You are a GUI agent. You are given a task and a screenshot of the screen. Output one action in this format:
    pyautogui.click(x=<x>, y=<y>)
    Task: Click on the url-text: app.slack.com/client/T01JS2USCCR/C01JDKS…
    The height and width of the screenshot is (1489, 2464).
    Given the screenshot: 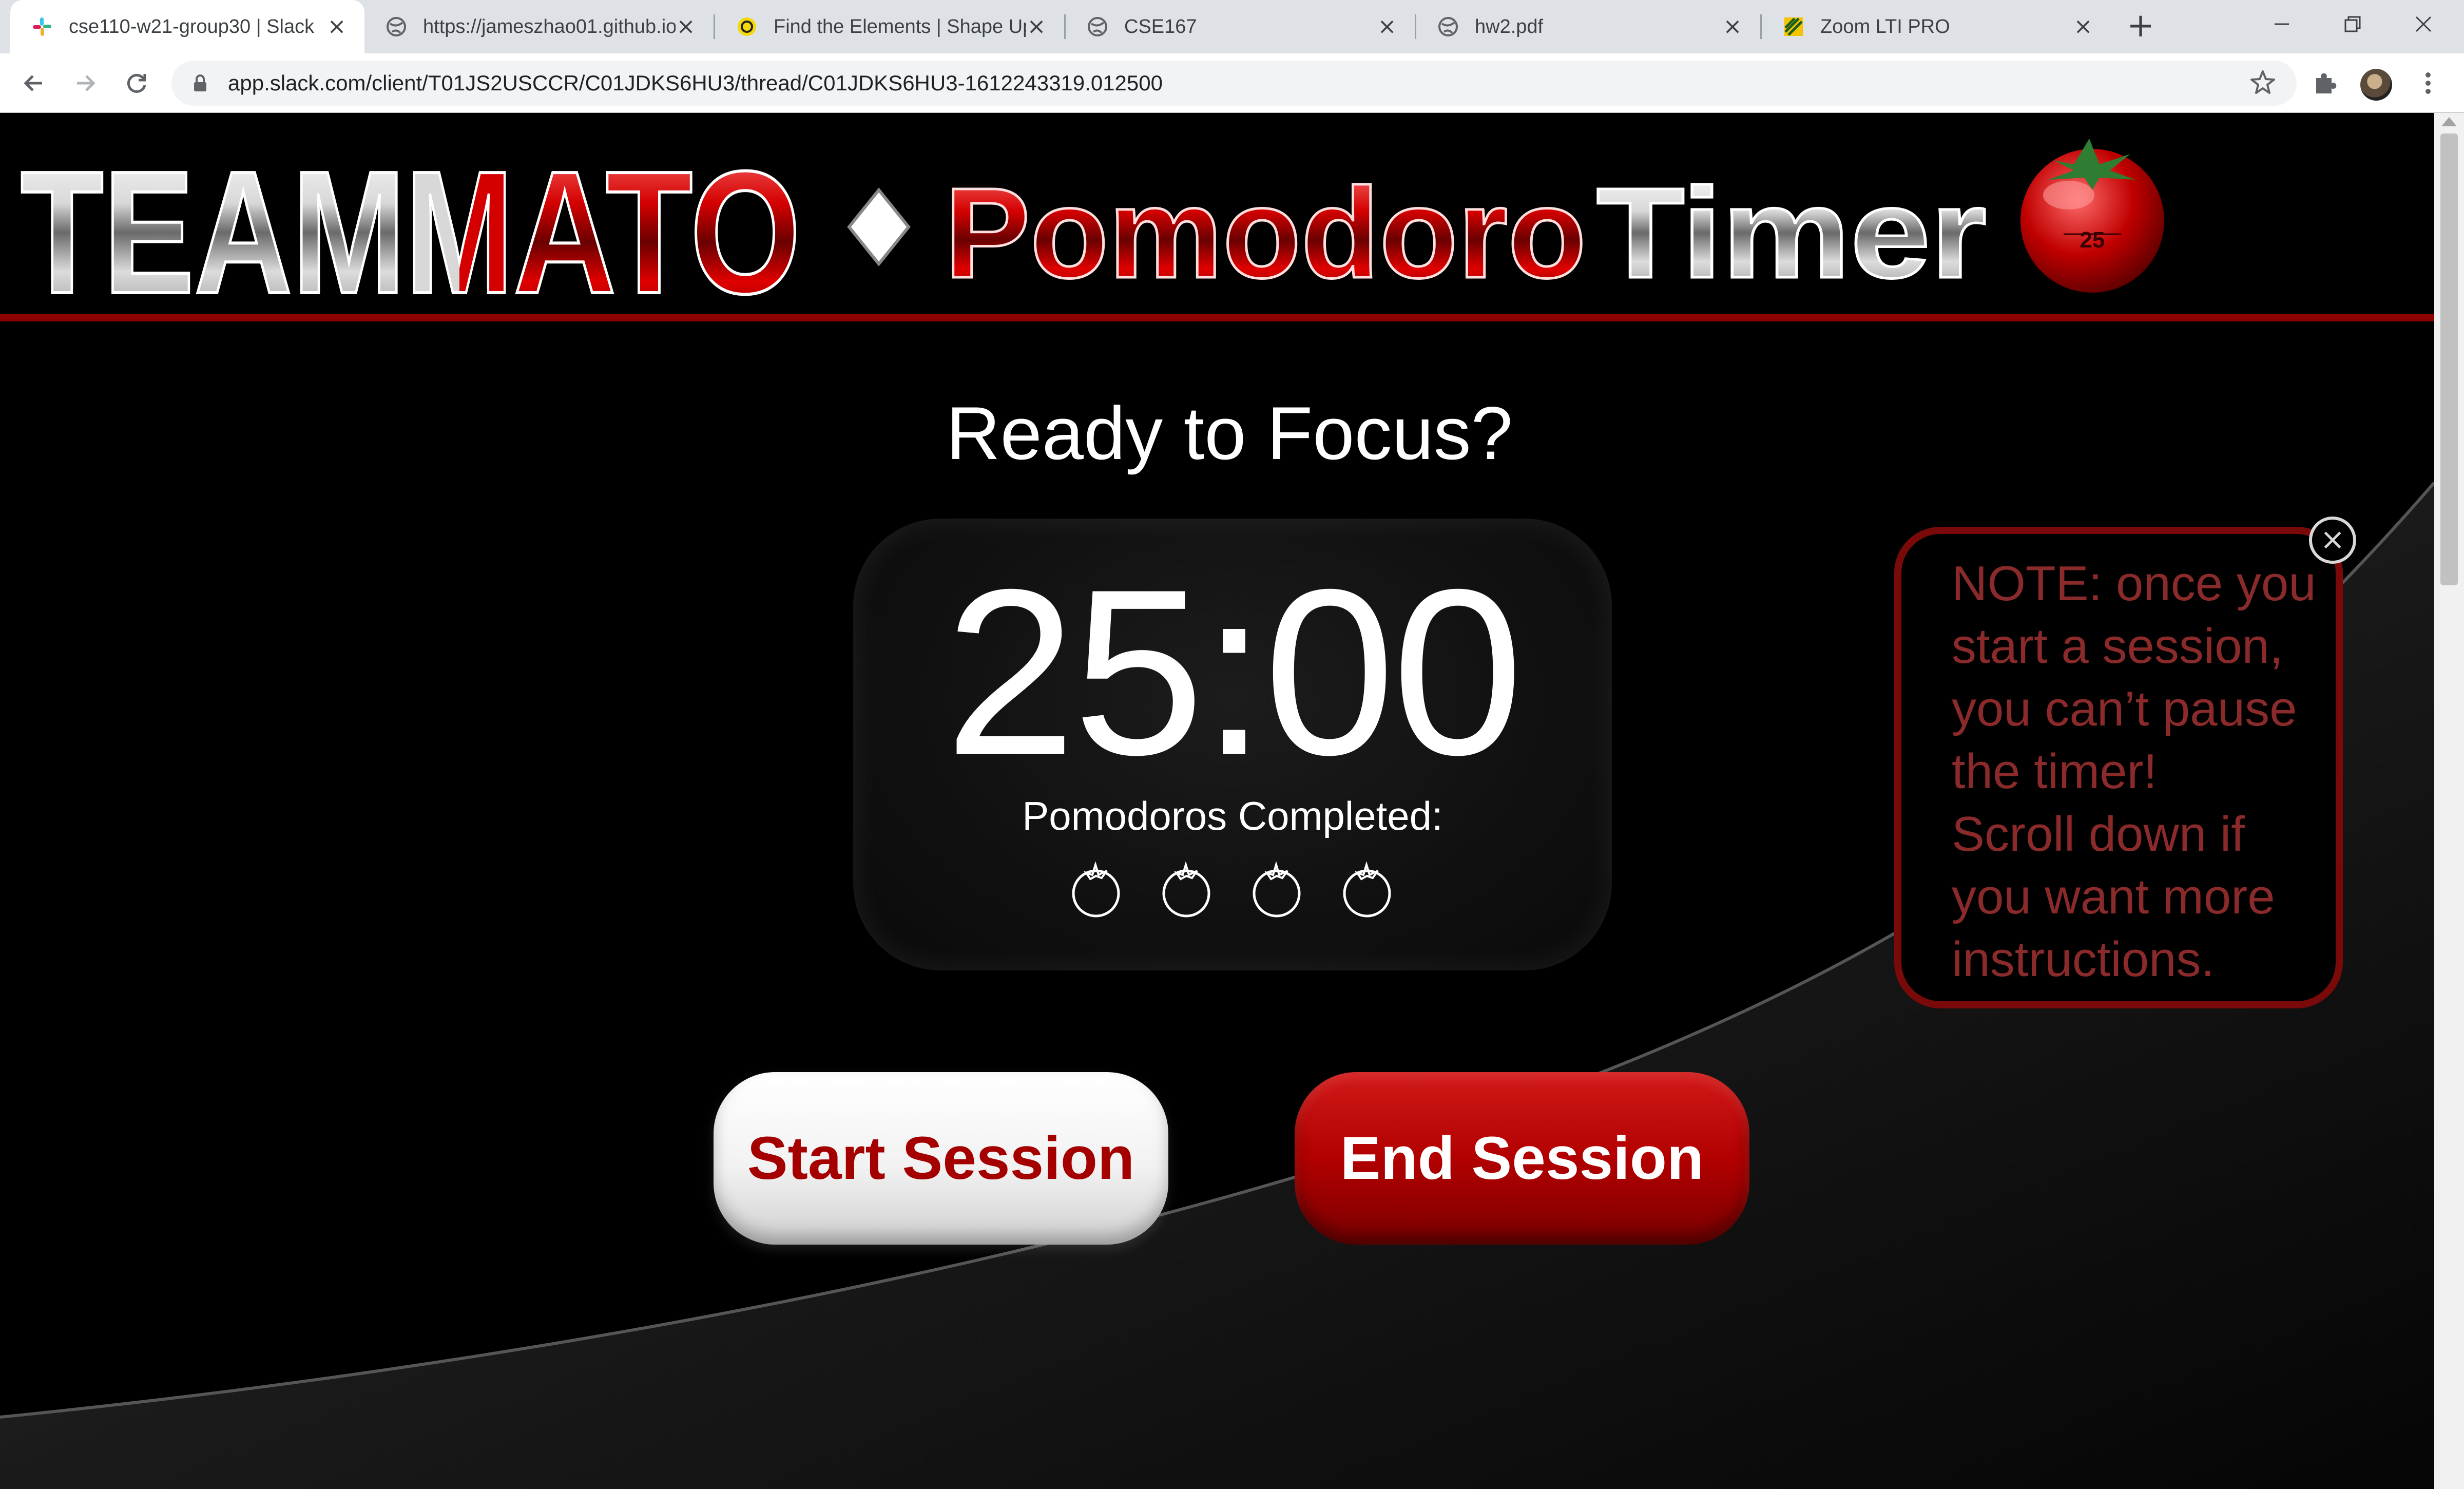 What is the action you would take?
    pyautogui.click(x=695, y=83)
    